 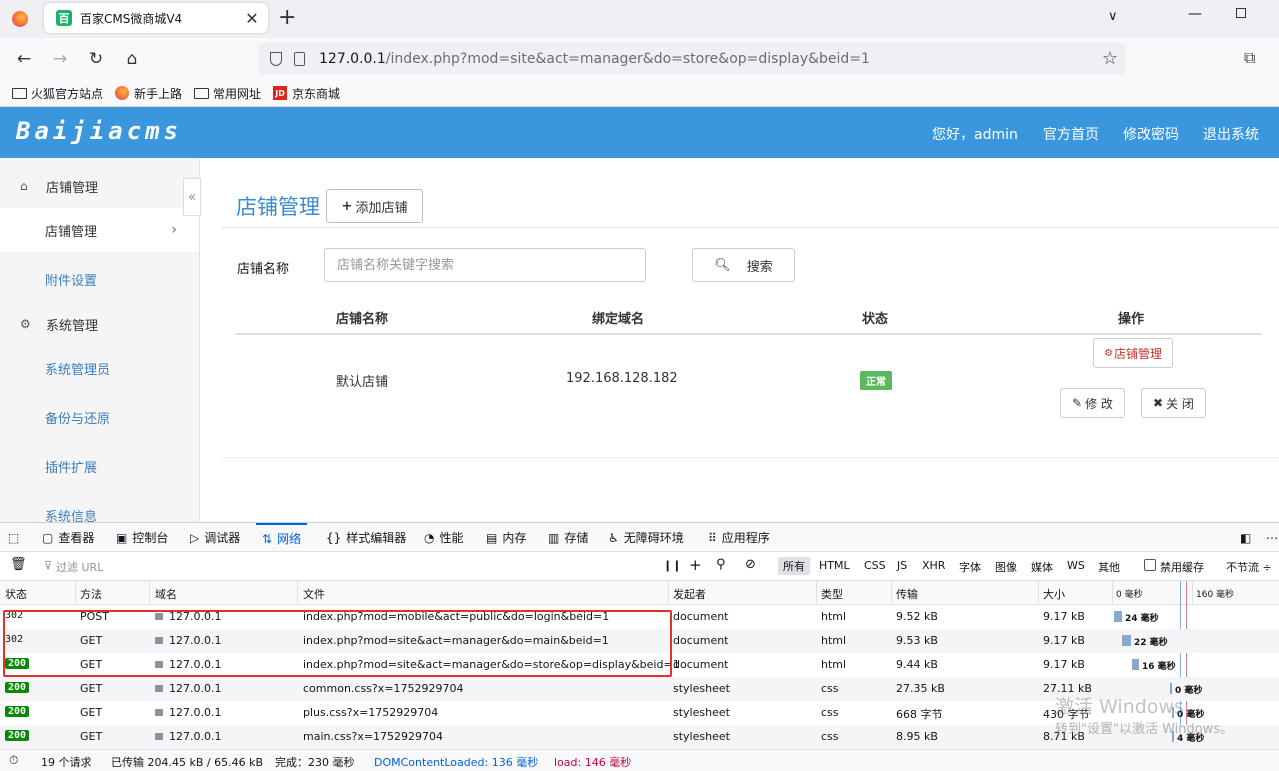 What do you see at coordinates (132, 59) in the screenshot?
I see `home-icon: ⌂` at bounding box center [132, 59].